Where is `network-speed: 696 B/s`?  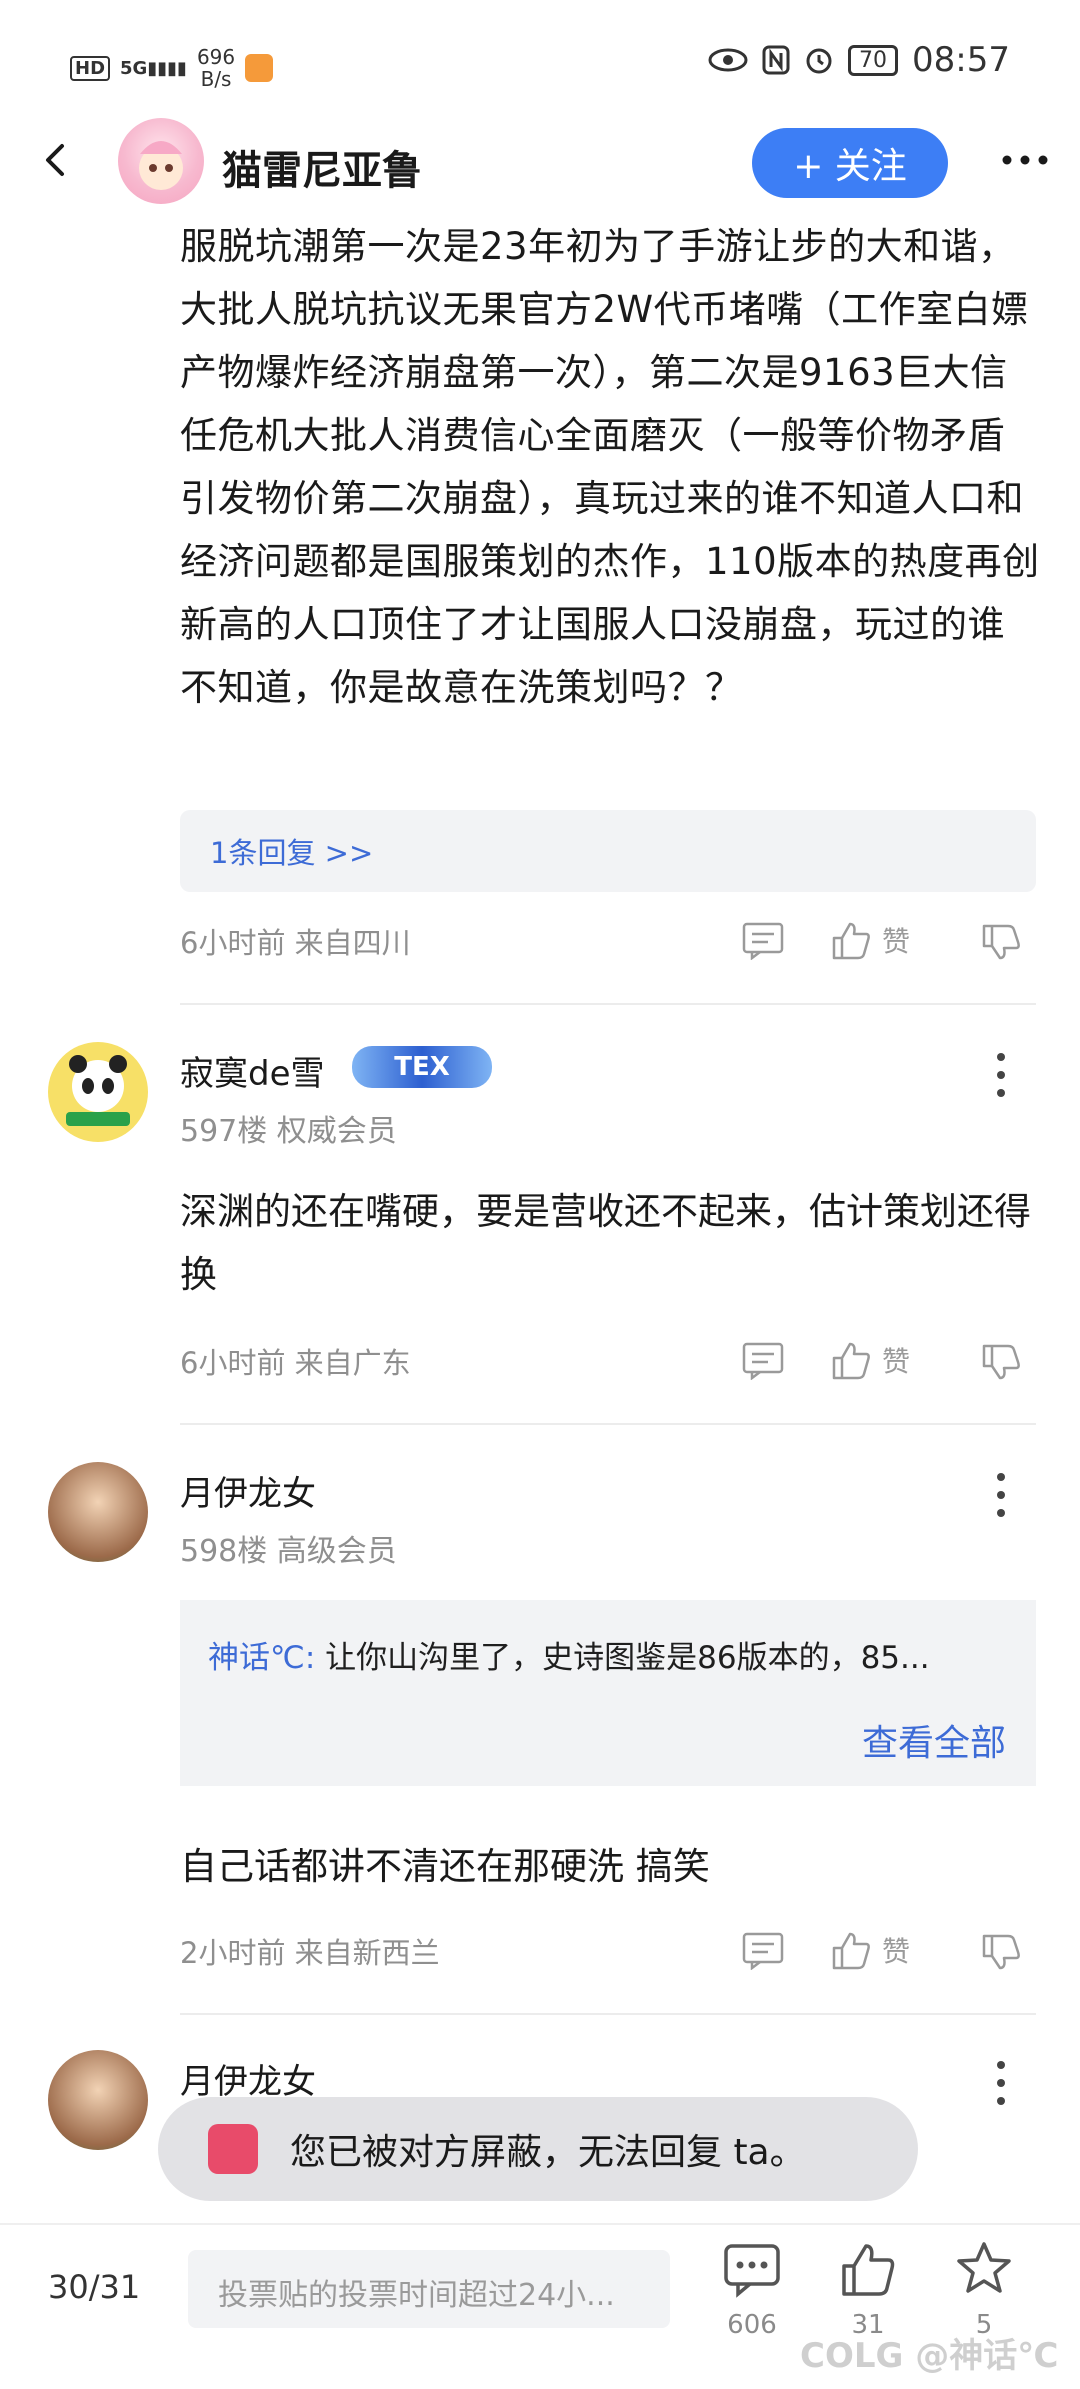 network-speed: 696 B/s is located at coordinates (216, 68).